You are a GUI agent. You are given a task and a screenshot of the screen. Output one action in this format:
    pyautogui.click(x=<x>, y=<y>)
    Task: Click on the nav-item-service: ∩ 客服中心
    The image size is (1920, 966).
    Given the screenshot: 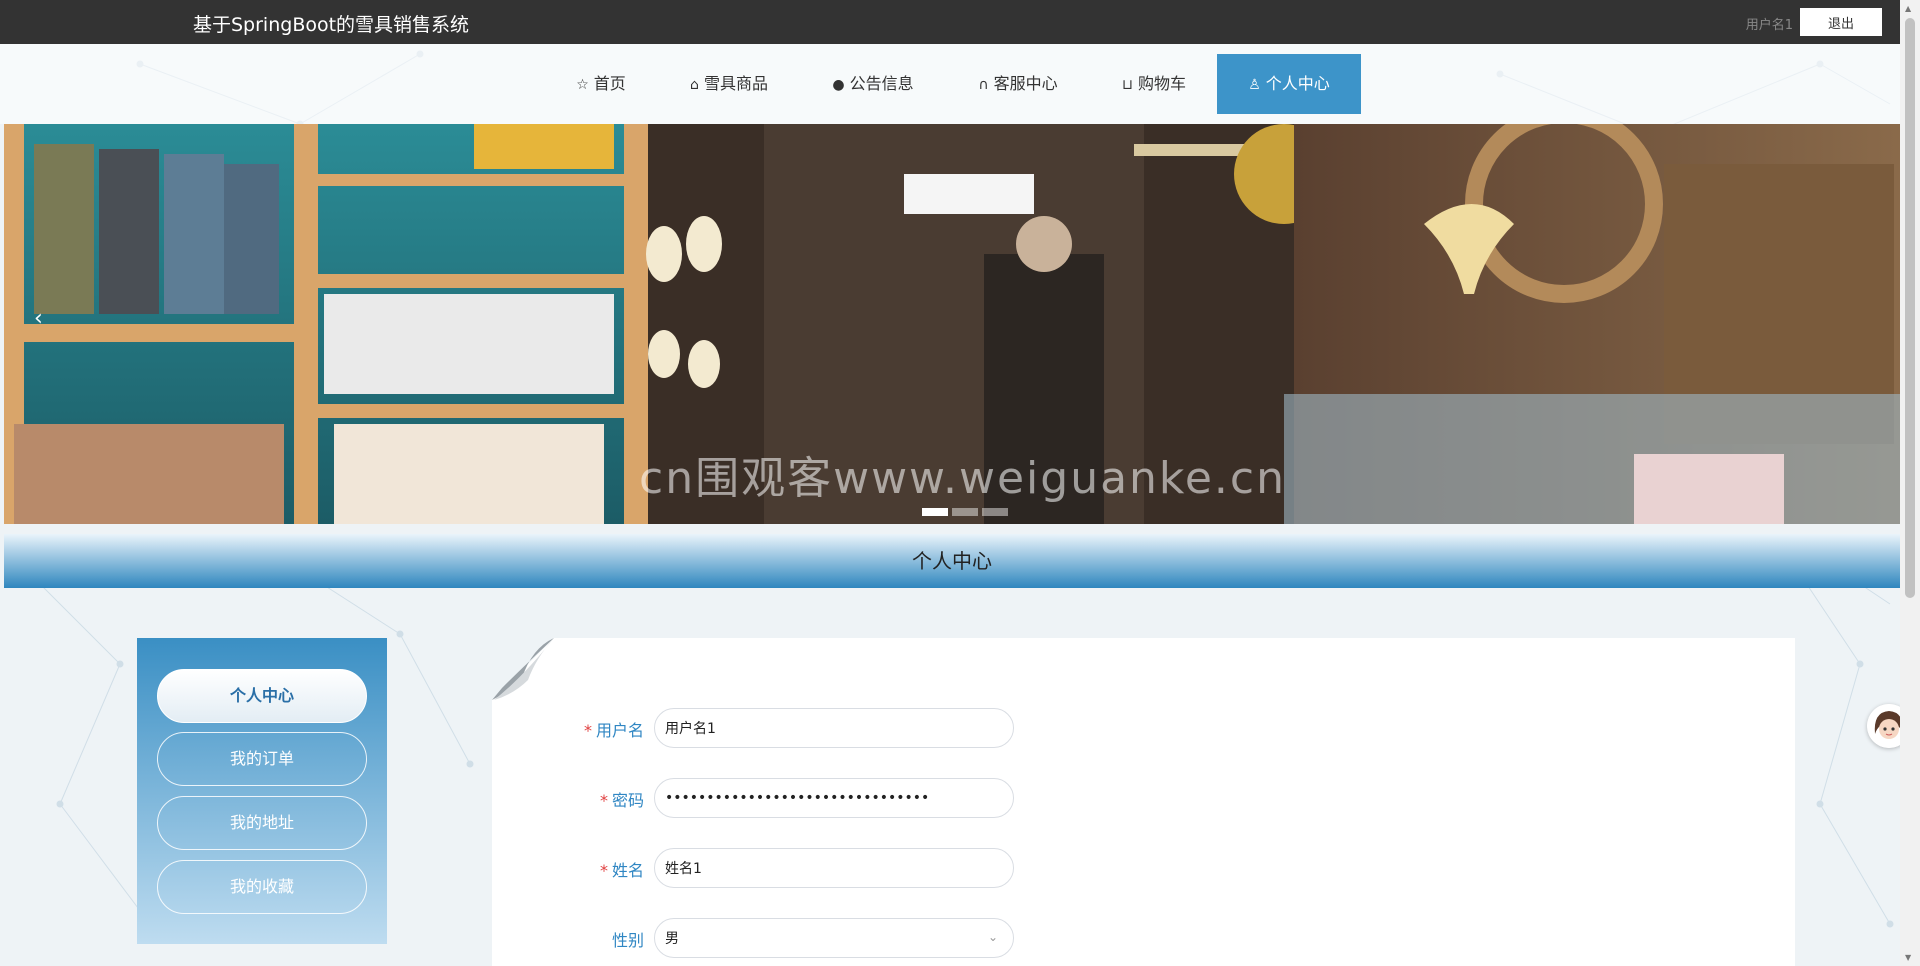 What is the action you would take?
    pyautogui.click(x=1018, y=84)
    